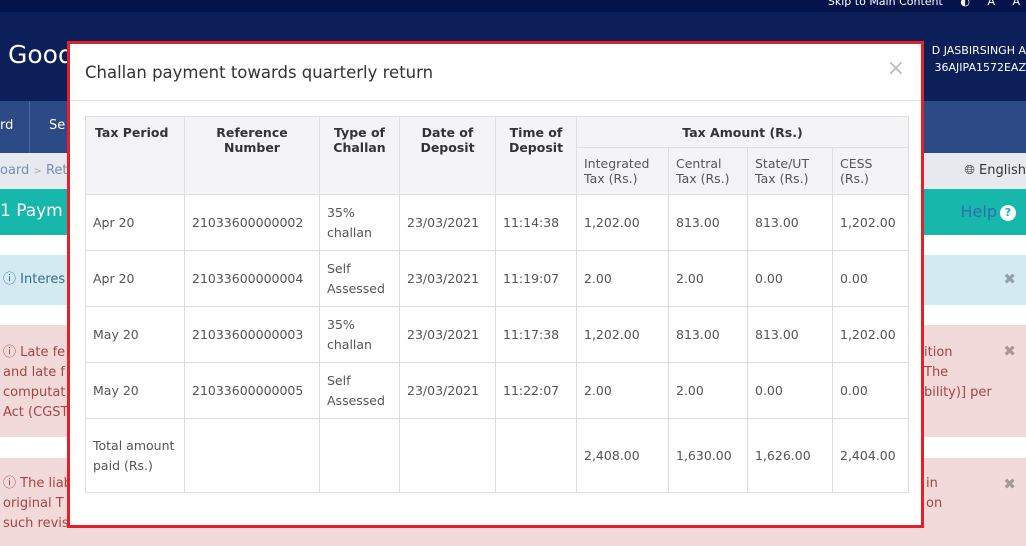  What do you see at coordinates (870, 171) in the screenshot?
I see `header-cess: CESS (Rs.)` at bounding box center [870, 171].